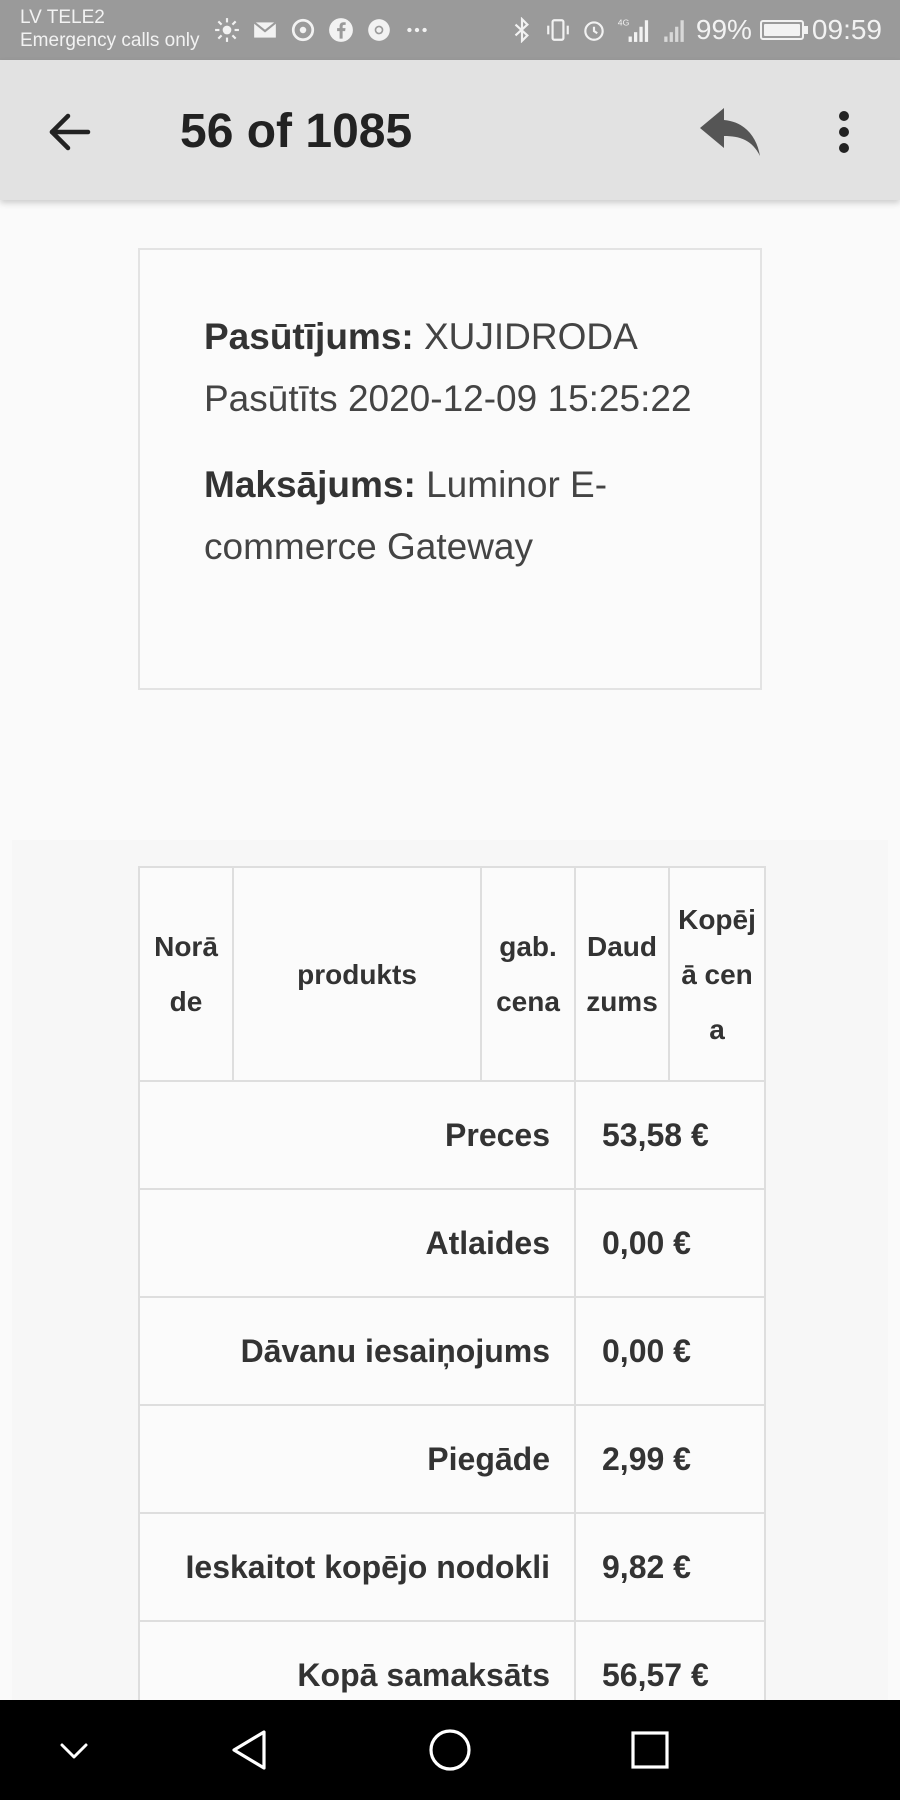 The height and width of the screenshot is (1800, 900). What do you see at coordinates (379, 30) in the screenshot?
I see `chrome-icon` at bounding box center [379, 30].